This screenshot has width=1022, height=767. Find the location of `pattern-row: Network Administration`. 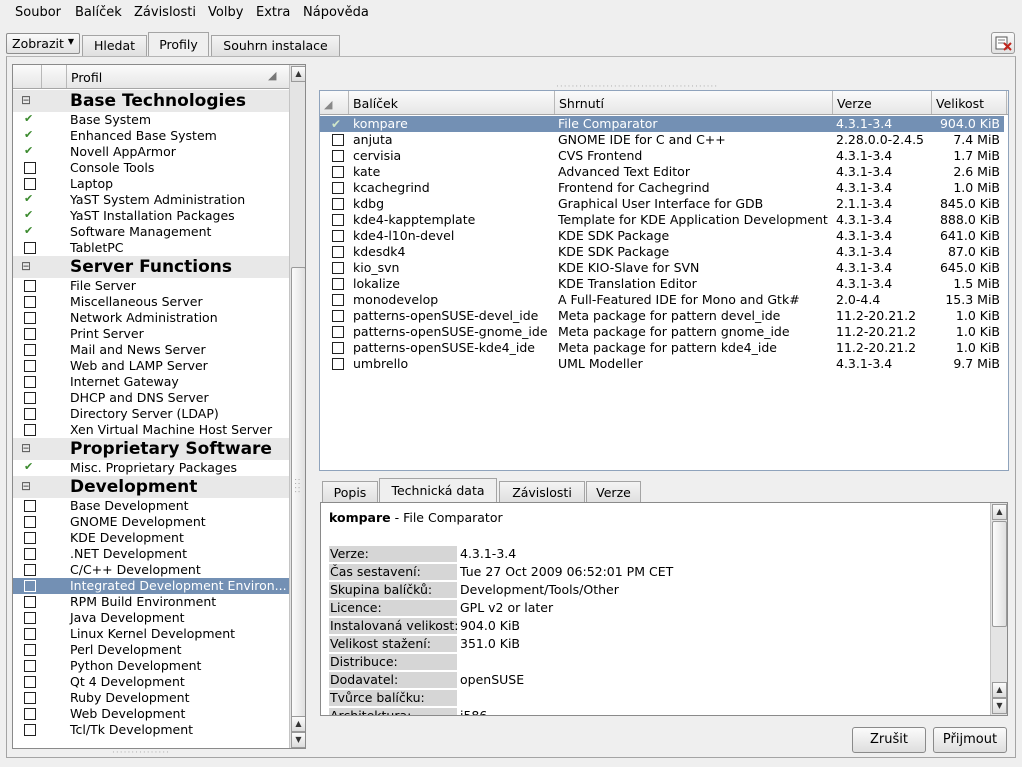

pattern-row: Network Administration is located at coordinates (151, 318).